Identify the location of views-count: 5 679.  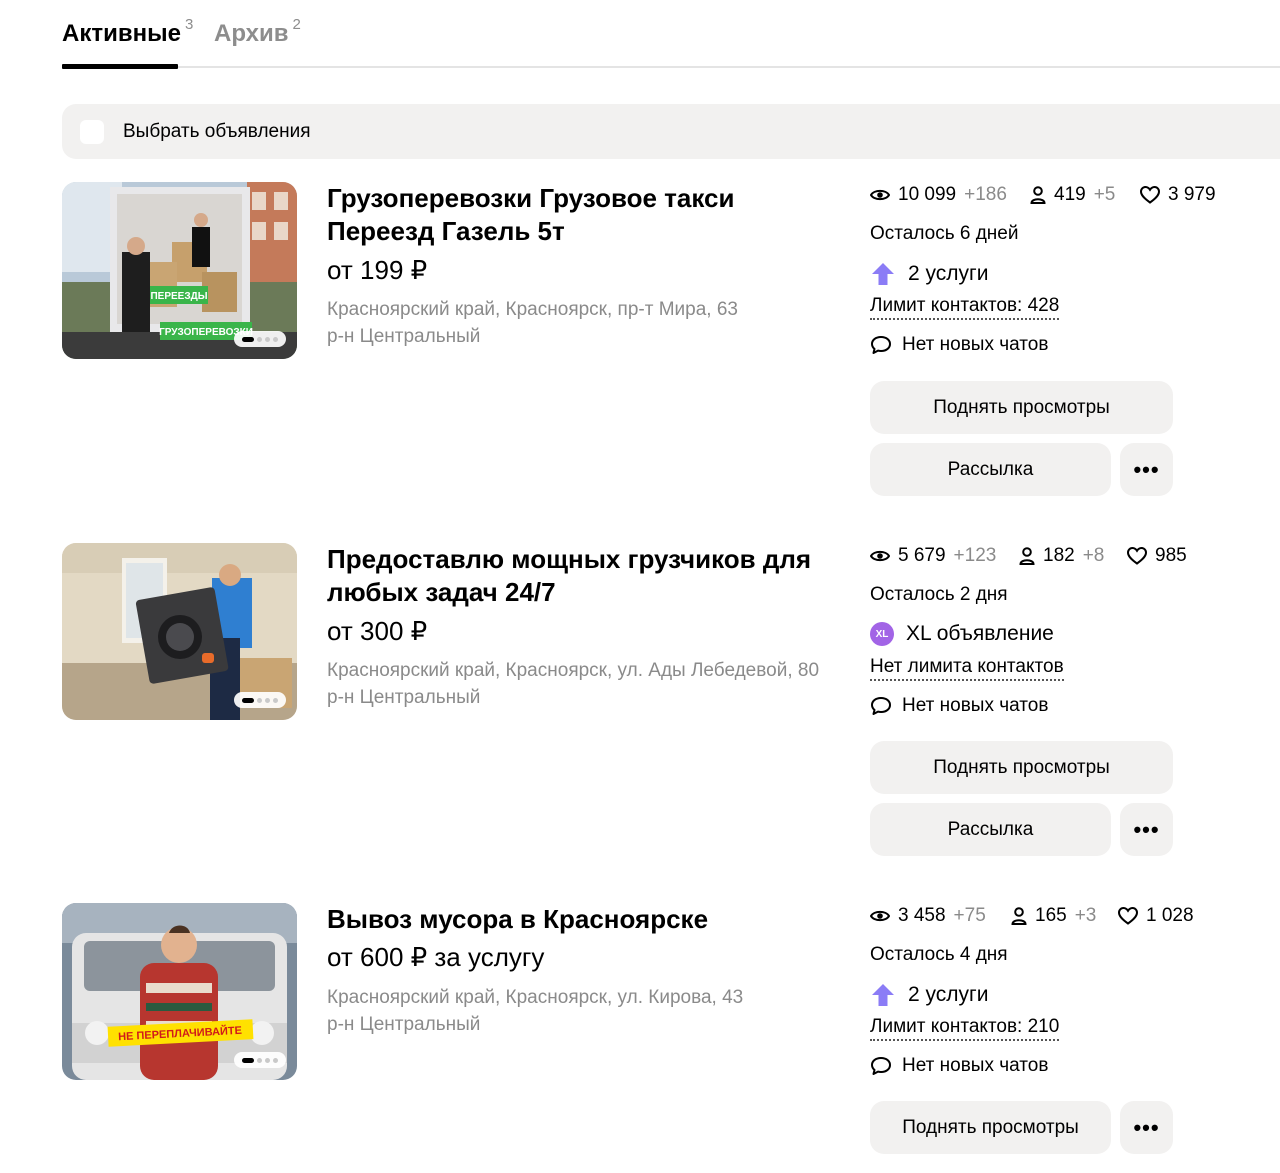
(922, 555).